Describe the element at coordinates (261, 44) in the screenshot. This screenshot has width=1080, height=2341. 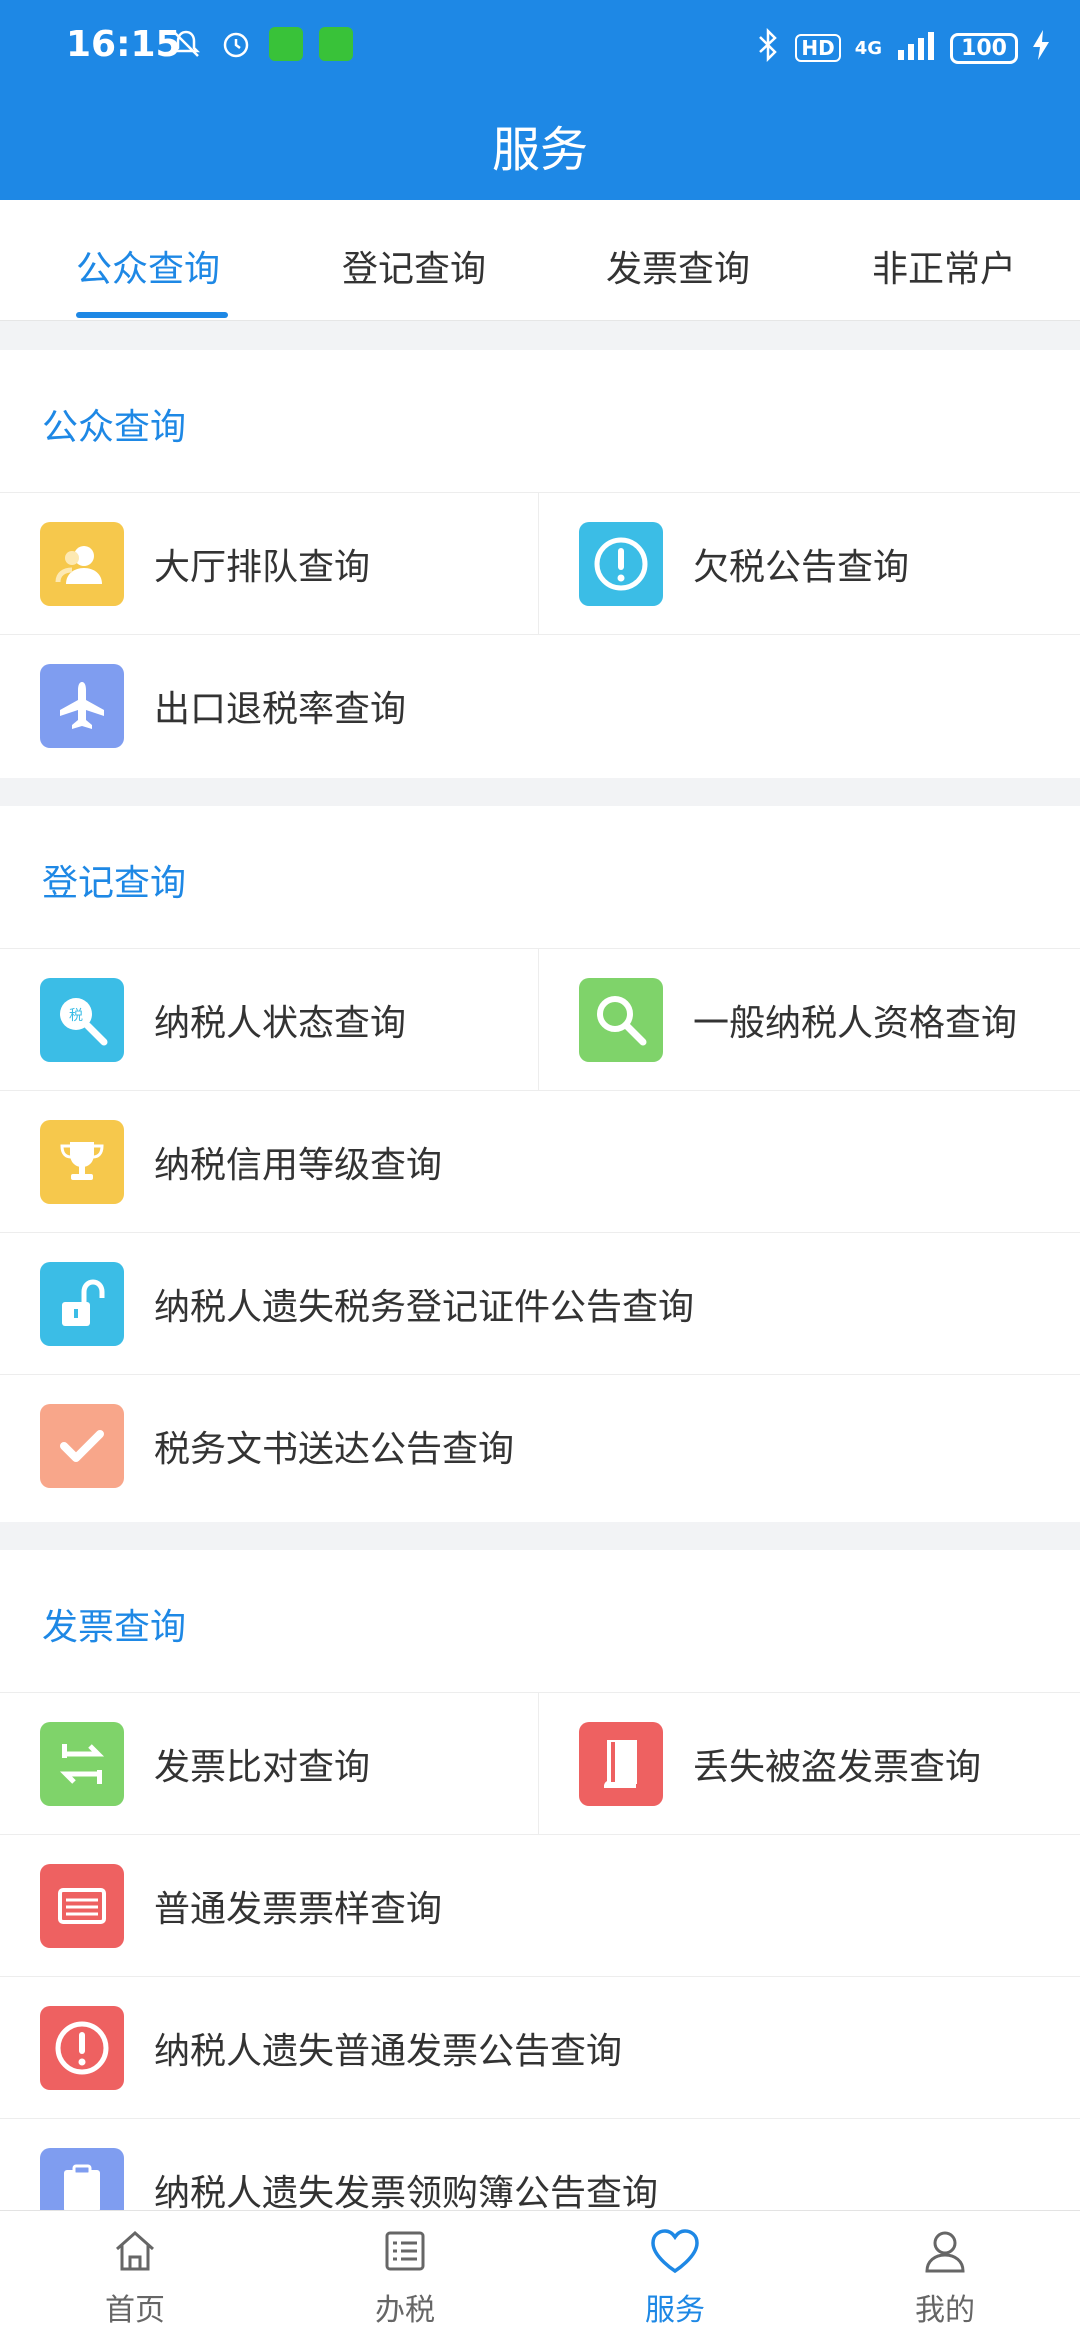
I see `status-left-icons` at that location.